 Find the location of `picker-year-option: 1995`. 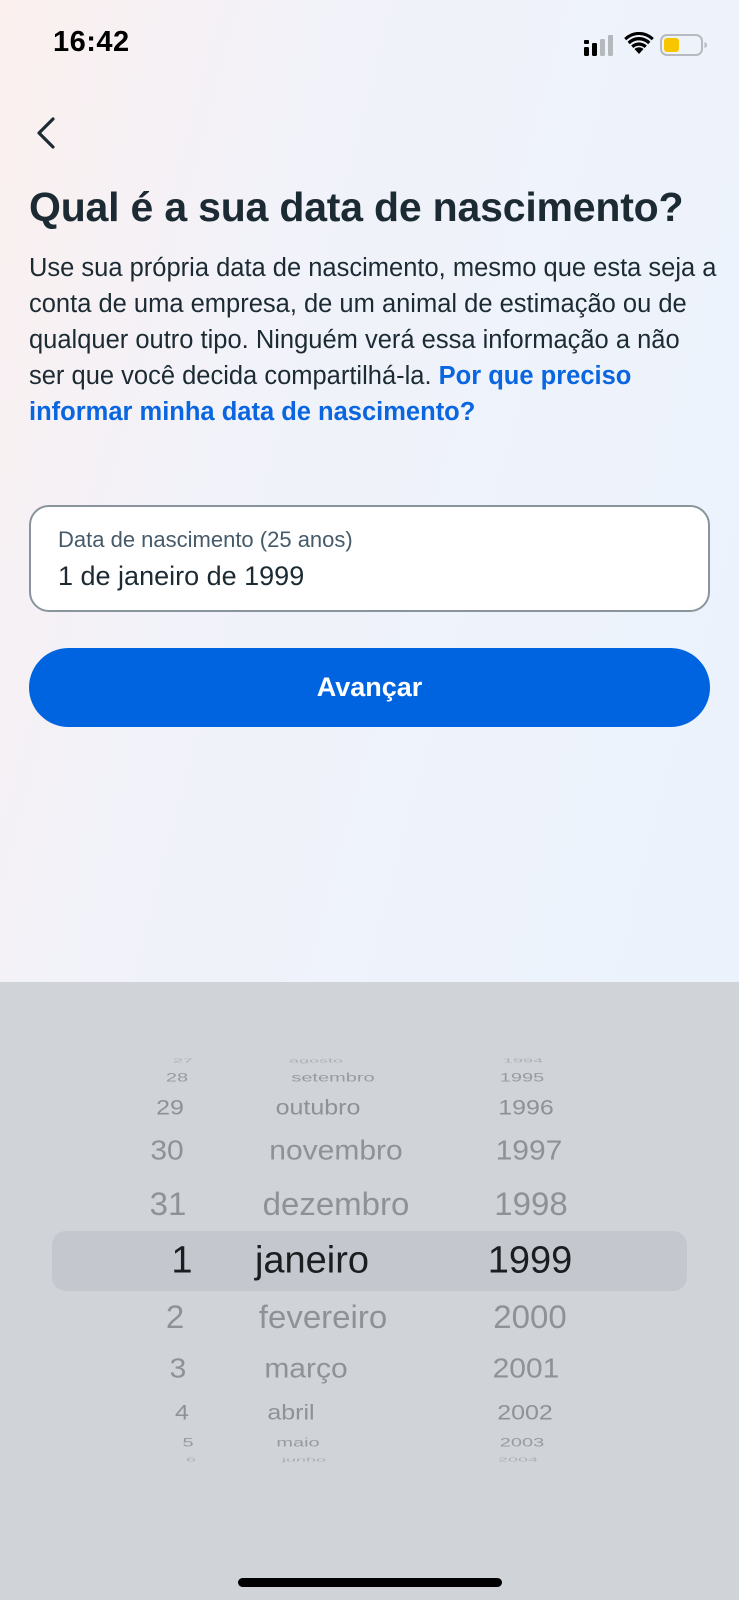

picker-year-option: 1995 is located at coordinates (522, 1078).